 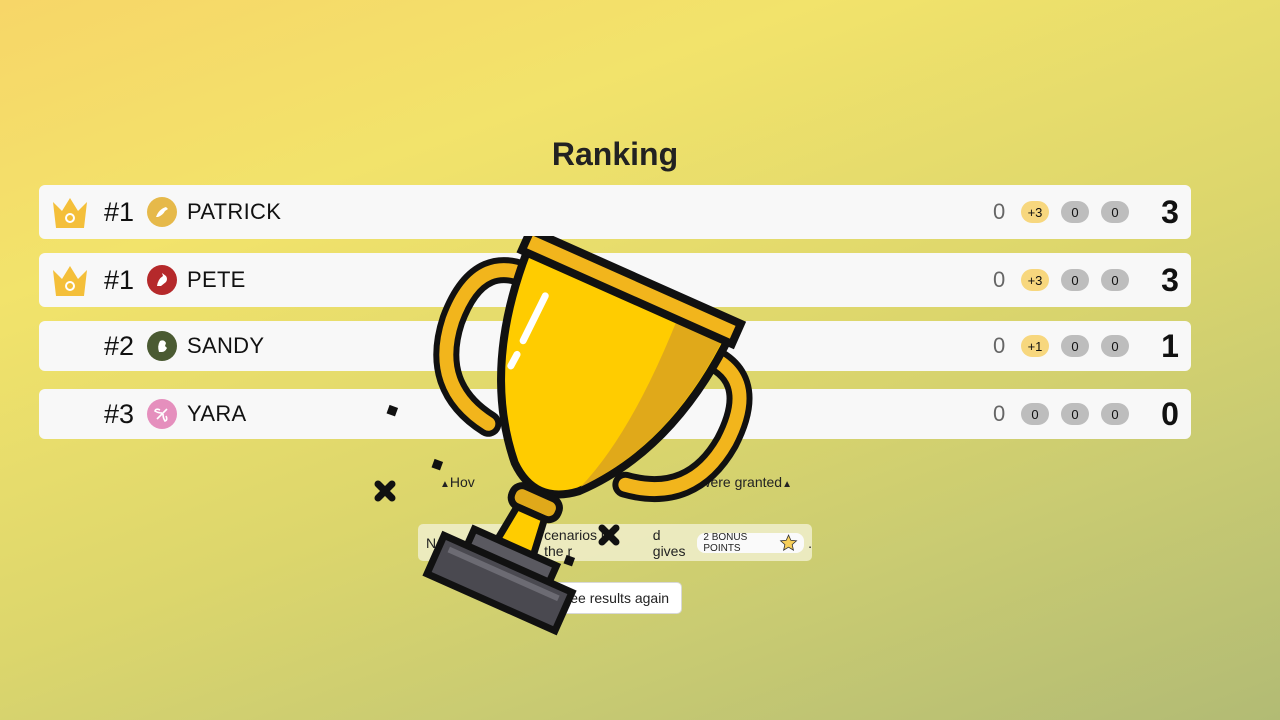 I want to click on player-name: PATRICK, so click(x=234, y=211).